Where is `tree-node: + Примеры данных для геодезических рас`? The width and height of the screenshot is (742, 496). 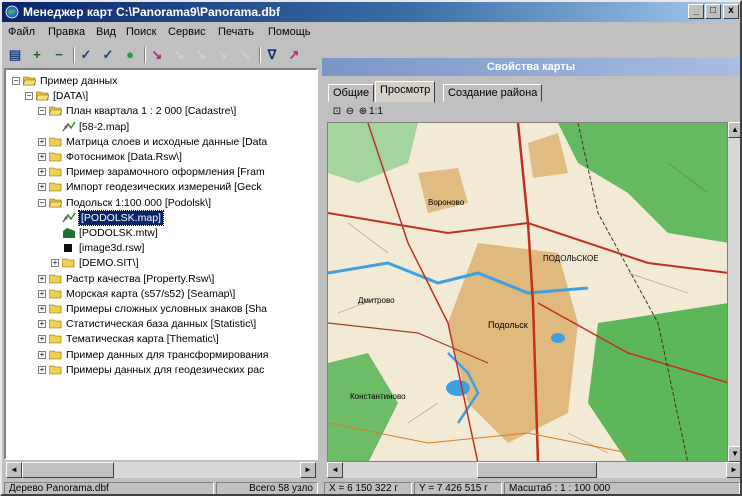 tree-node: + Примеры данных для геодезических рас is located at coordinates (161, 370).